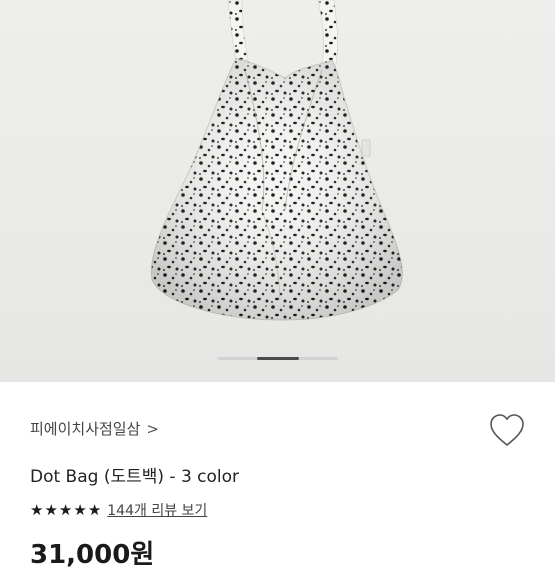  I want to click on like-button, so click(507, 431).